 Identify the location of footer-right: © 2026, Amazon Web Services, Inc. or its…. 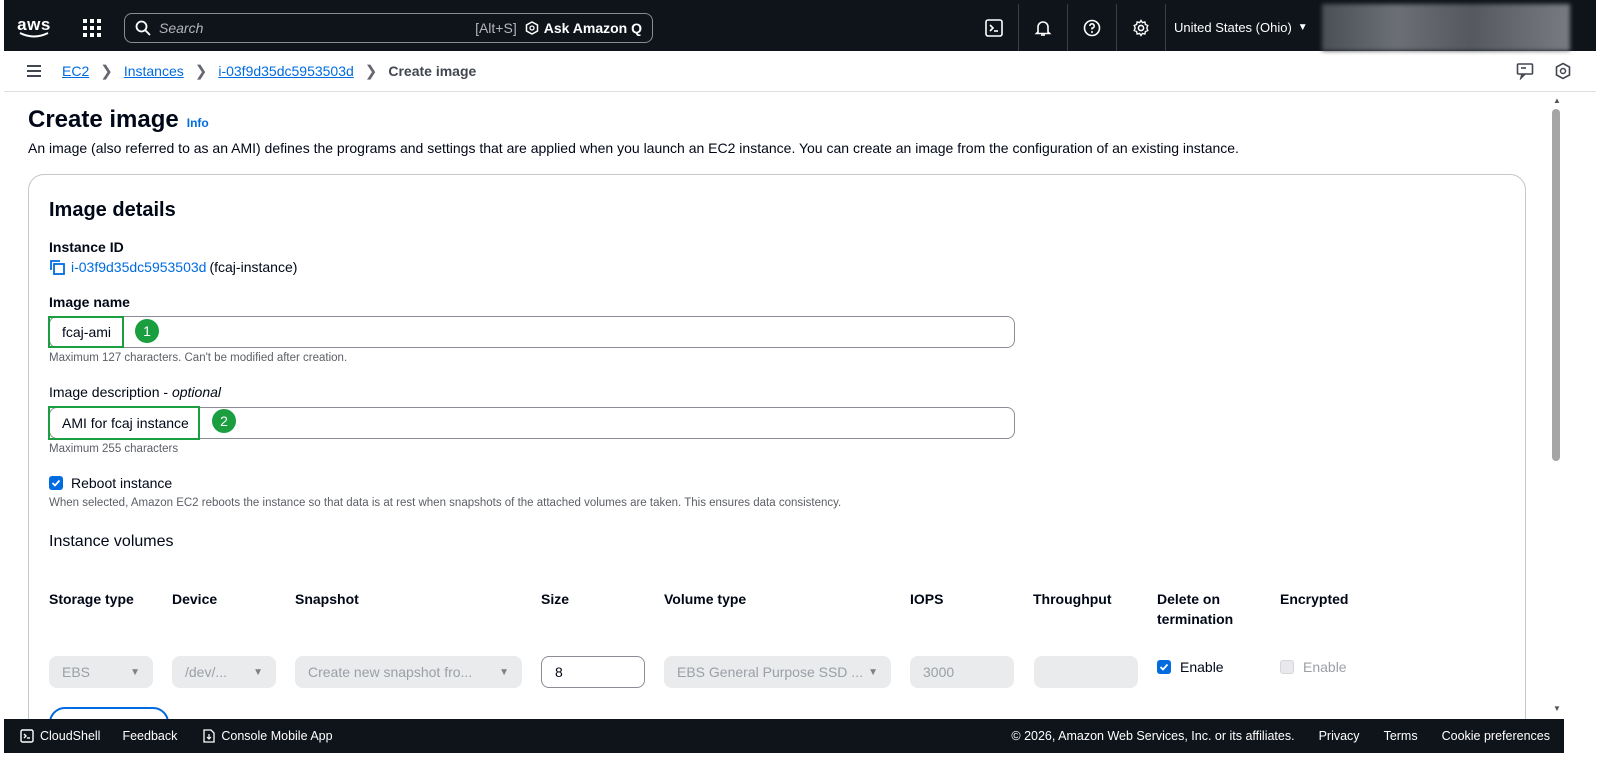
(1287, 736).